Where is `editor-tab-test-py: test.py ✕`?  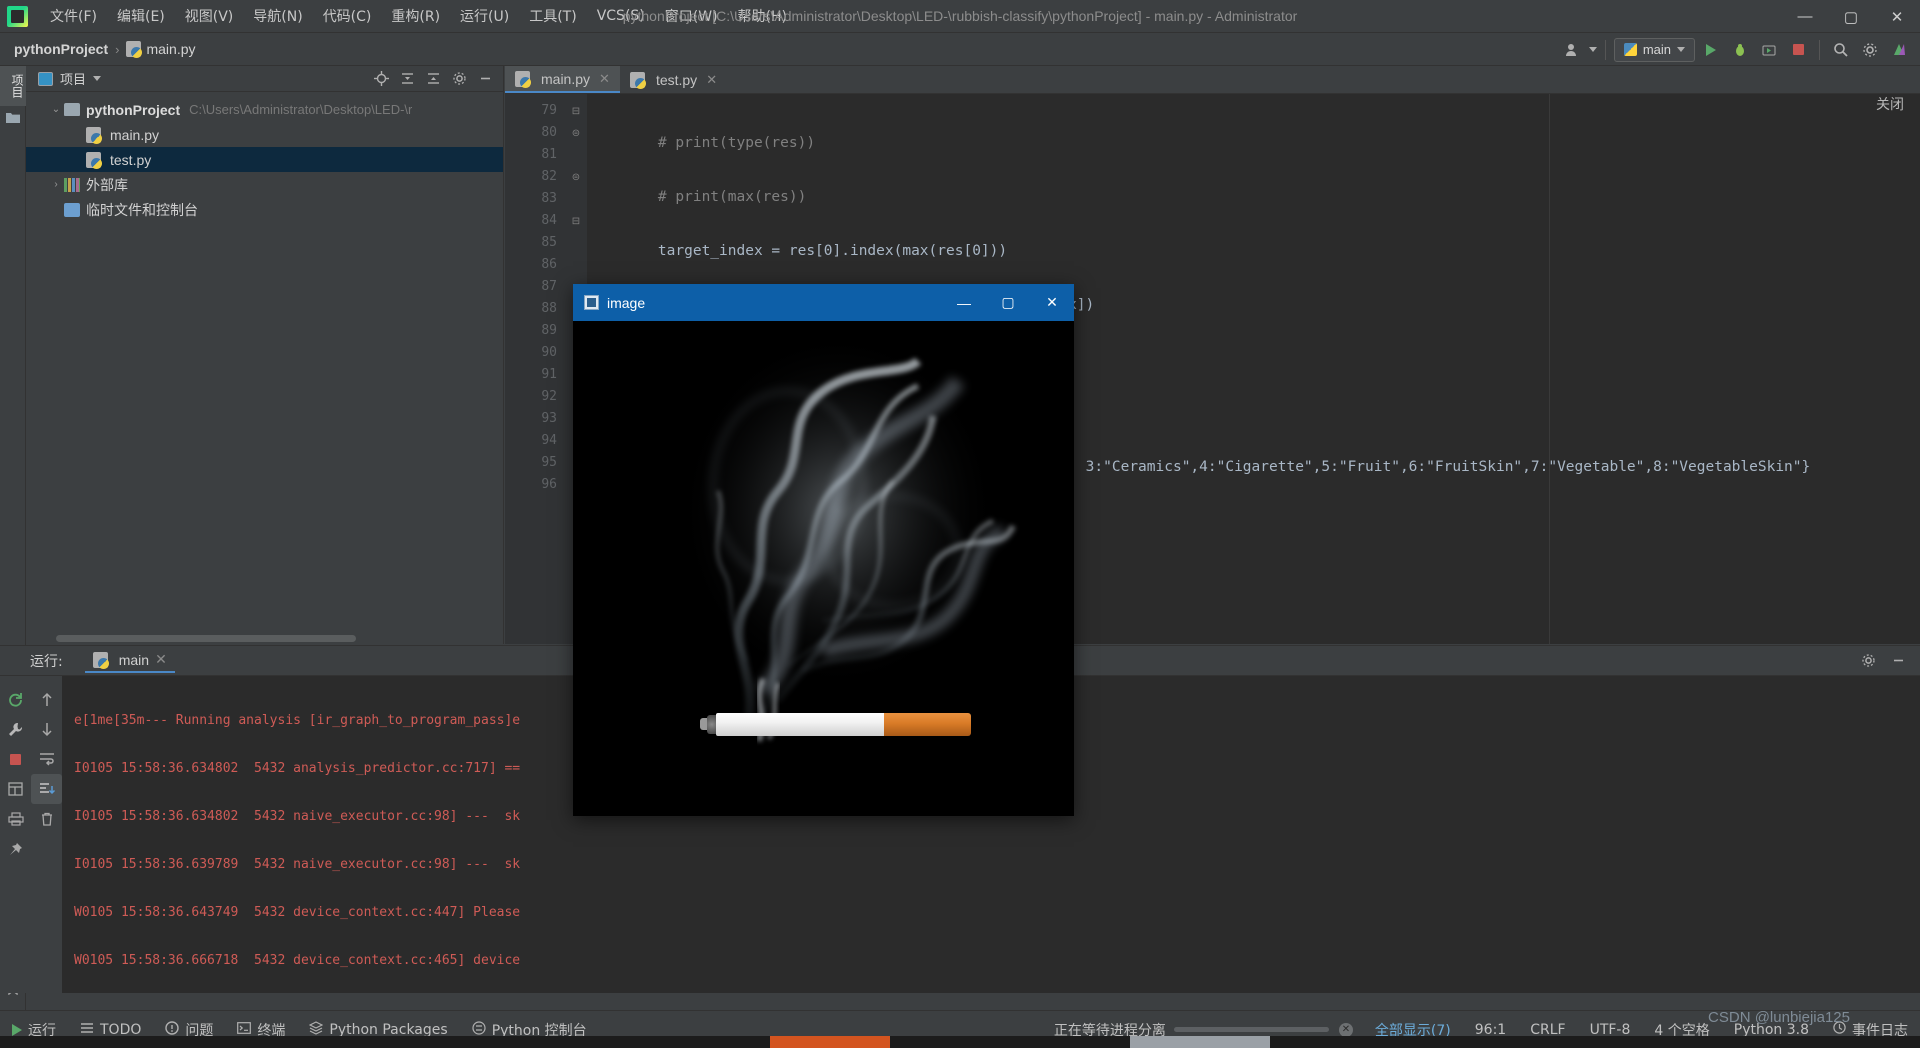 editor-tab-test-py: test.py ✕ is located at coordinates (673, 79).